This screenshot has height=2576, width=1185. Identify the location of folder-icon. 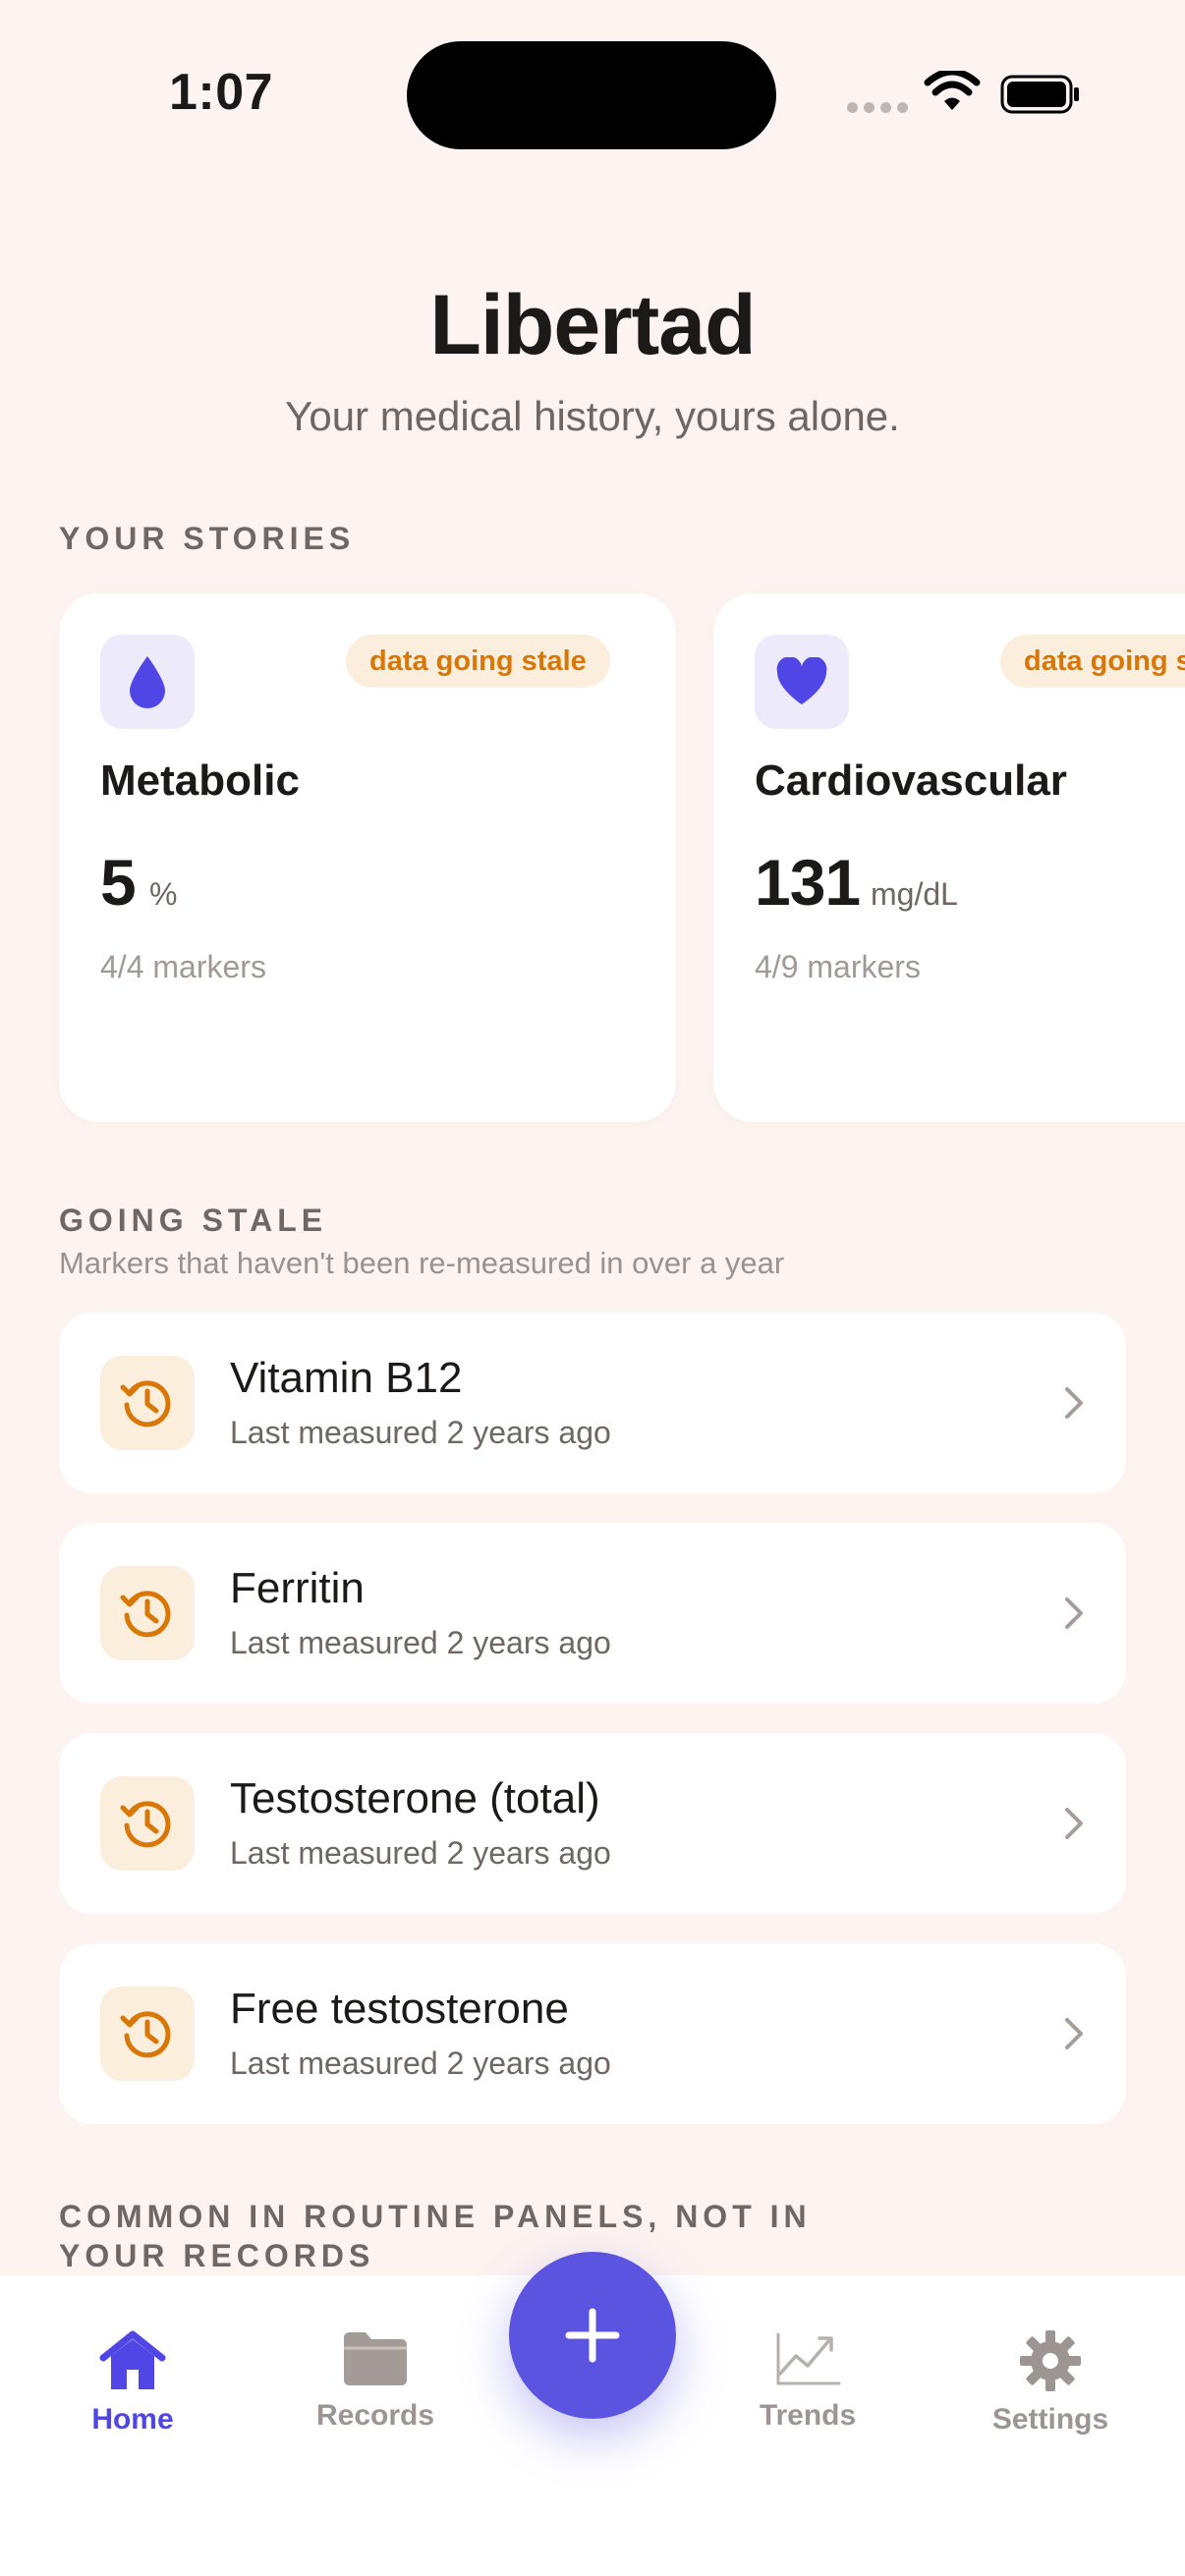
(376, 2358).